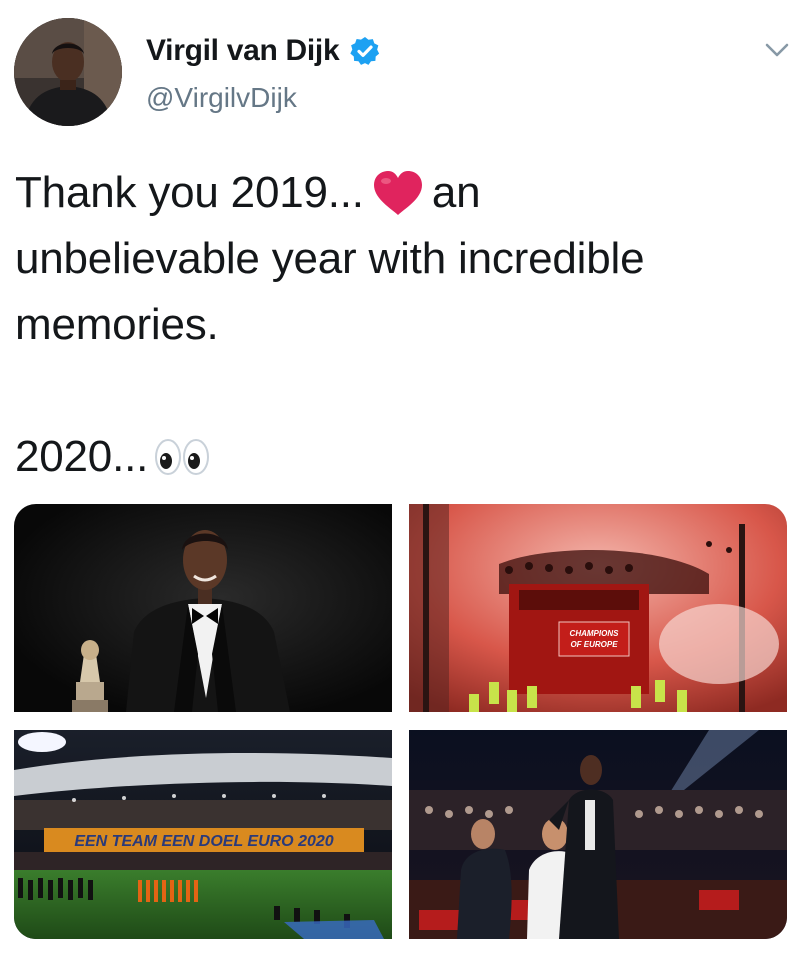 The image size is (800, 956). I want to click on parade-photo: CHAMPIONS OF EUROPE, so click(598, 608).